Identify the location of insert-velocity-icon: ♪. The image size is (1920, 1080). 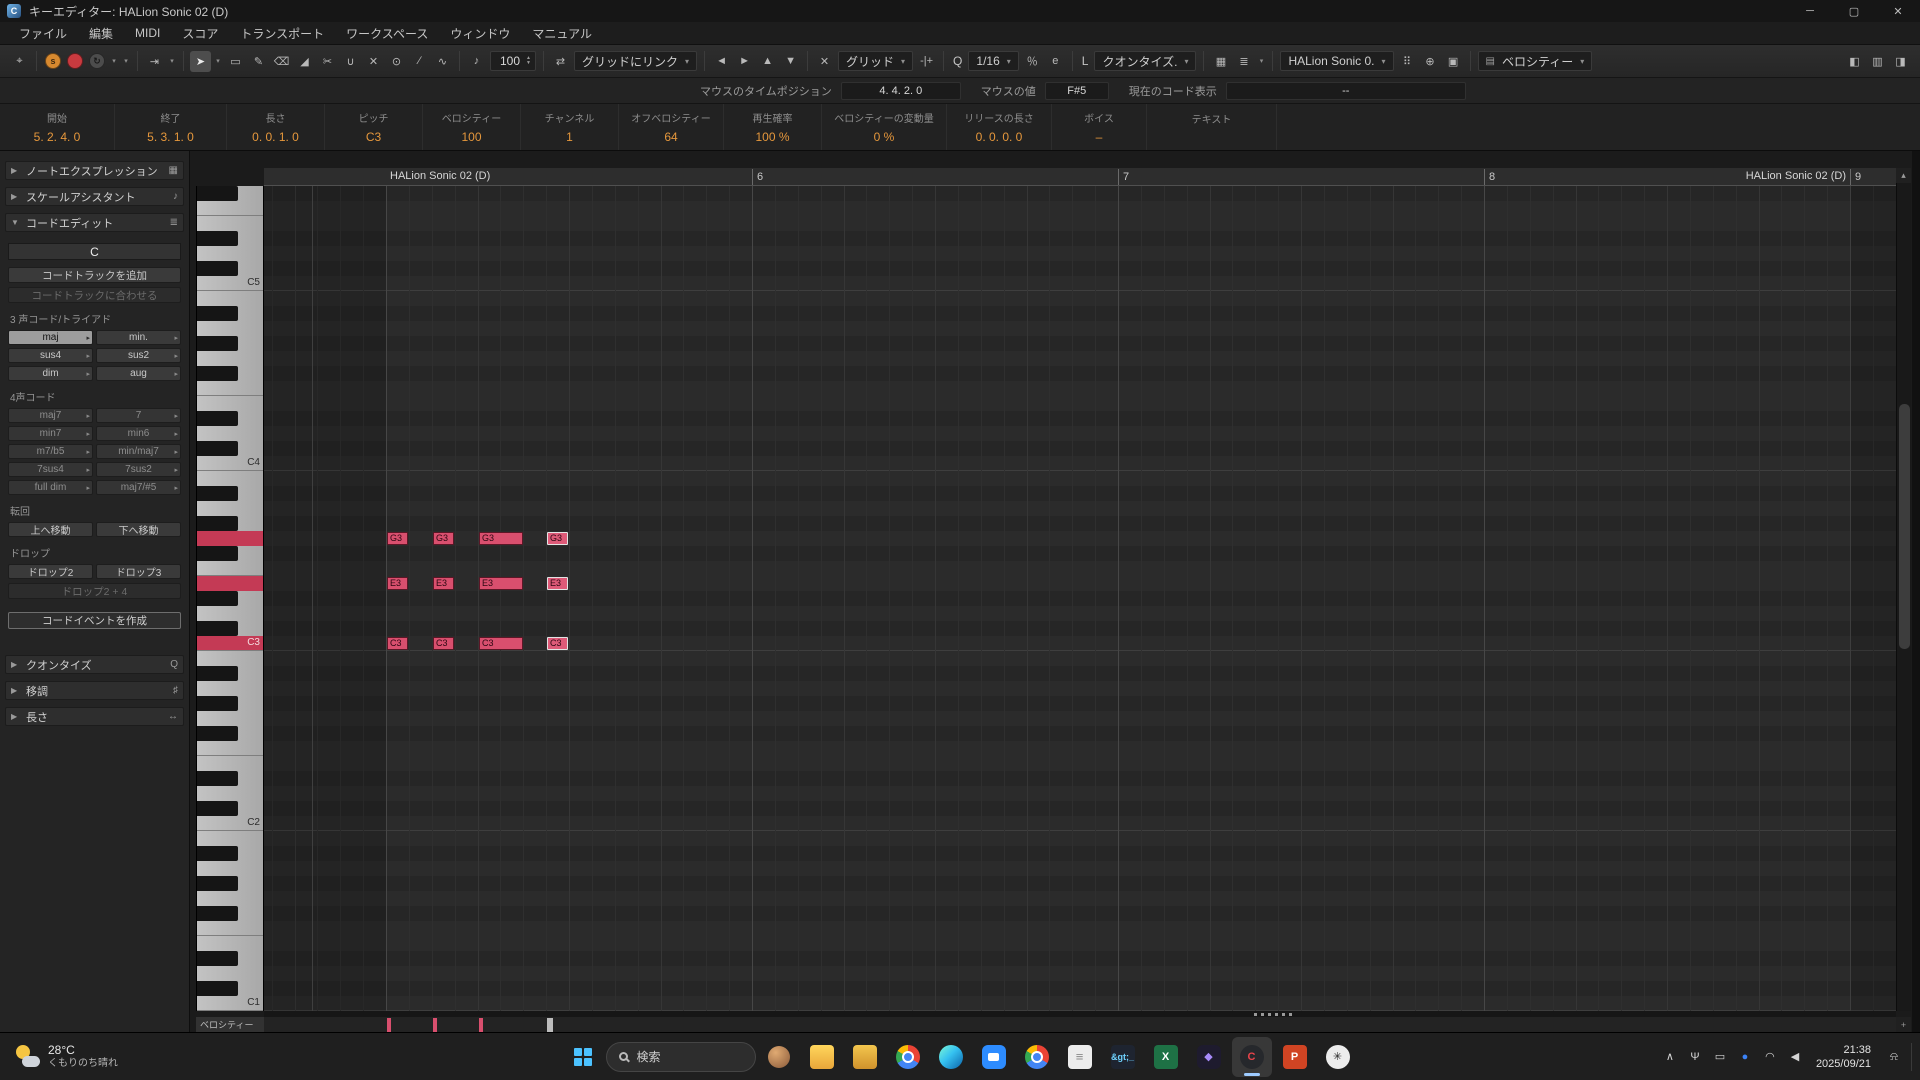
(476, 61).